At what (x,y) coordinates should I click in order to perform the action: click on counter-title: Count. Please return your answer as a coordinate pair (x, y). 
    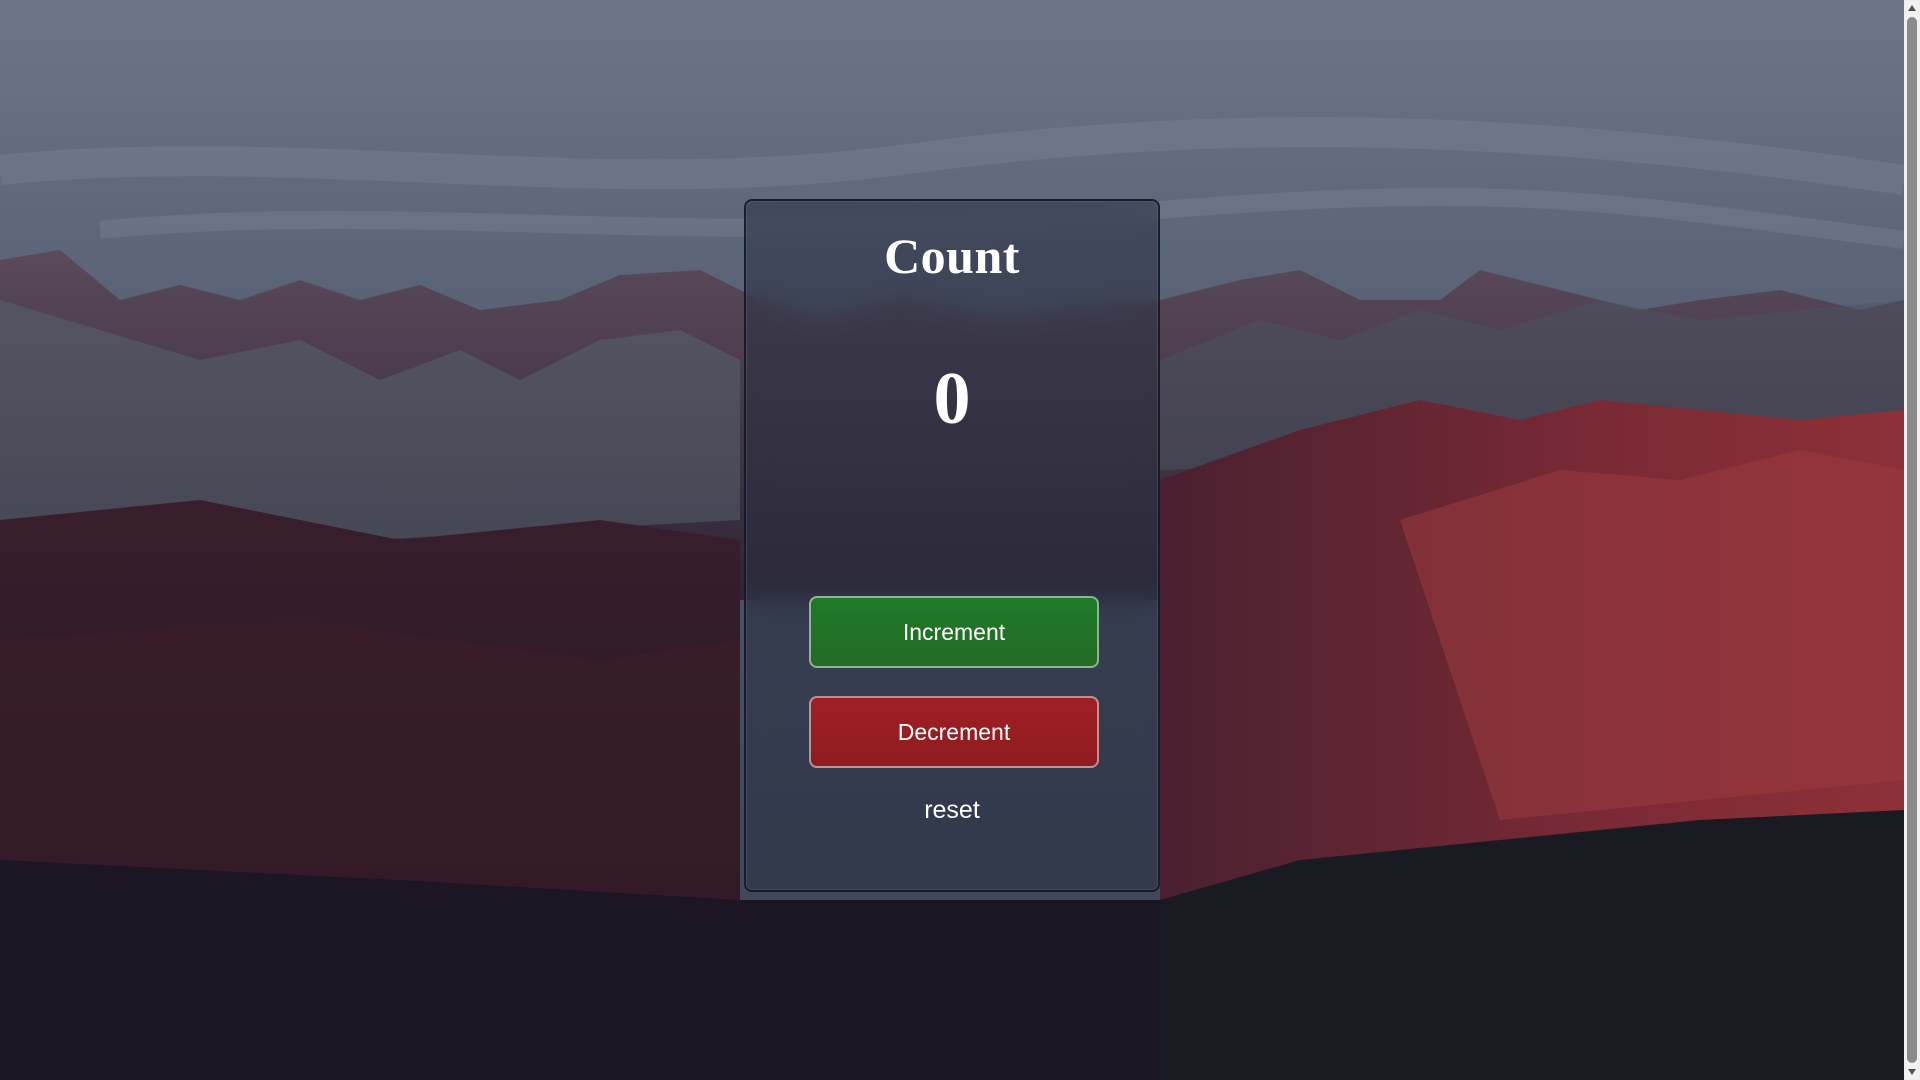
    Looking at the image, I should click on (952, 256).